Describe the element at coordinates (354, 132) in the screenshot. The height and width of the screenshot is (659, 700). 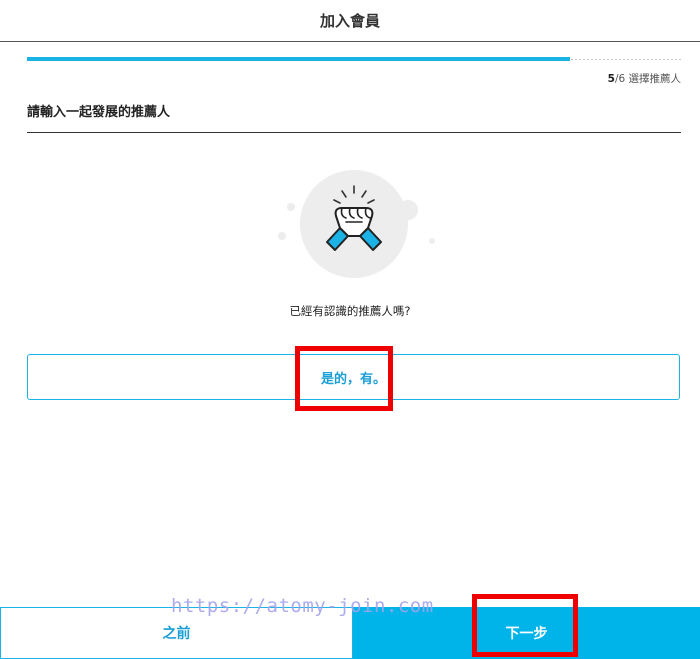
I see `title-divider` at that location.